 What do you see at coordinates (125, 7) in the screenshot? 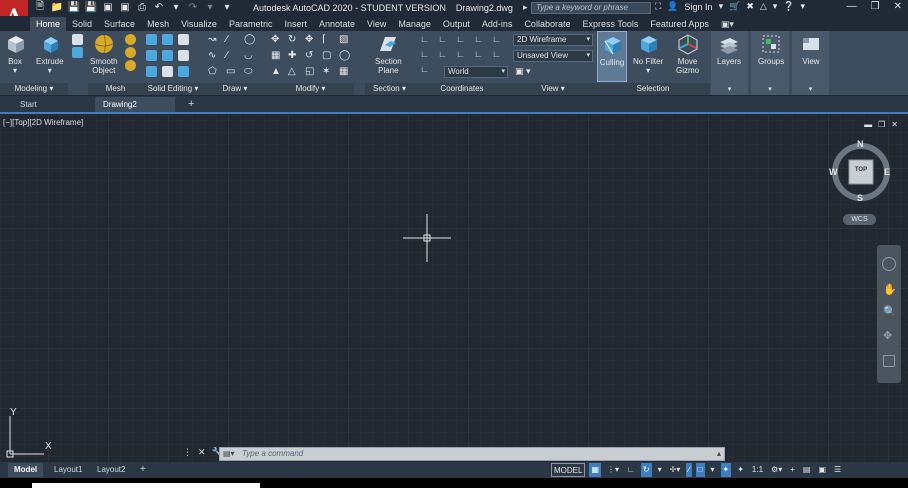
I see `open-web-icon: ▣` at bounding box center [125, 7].